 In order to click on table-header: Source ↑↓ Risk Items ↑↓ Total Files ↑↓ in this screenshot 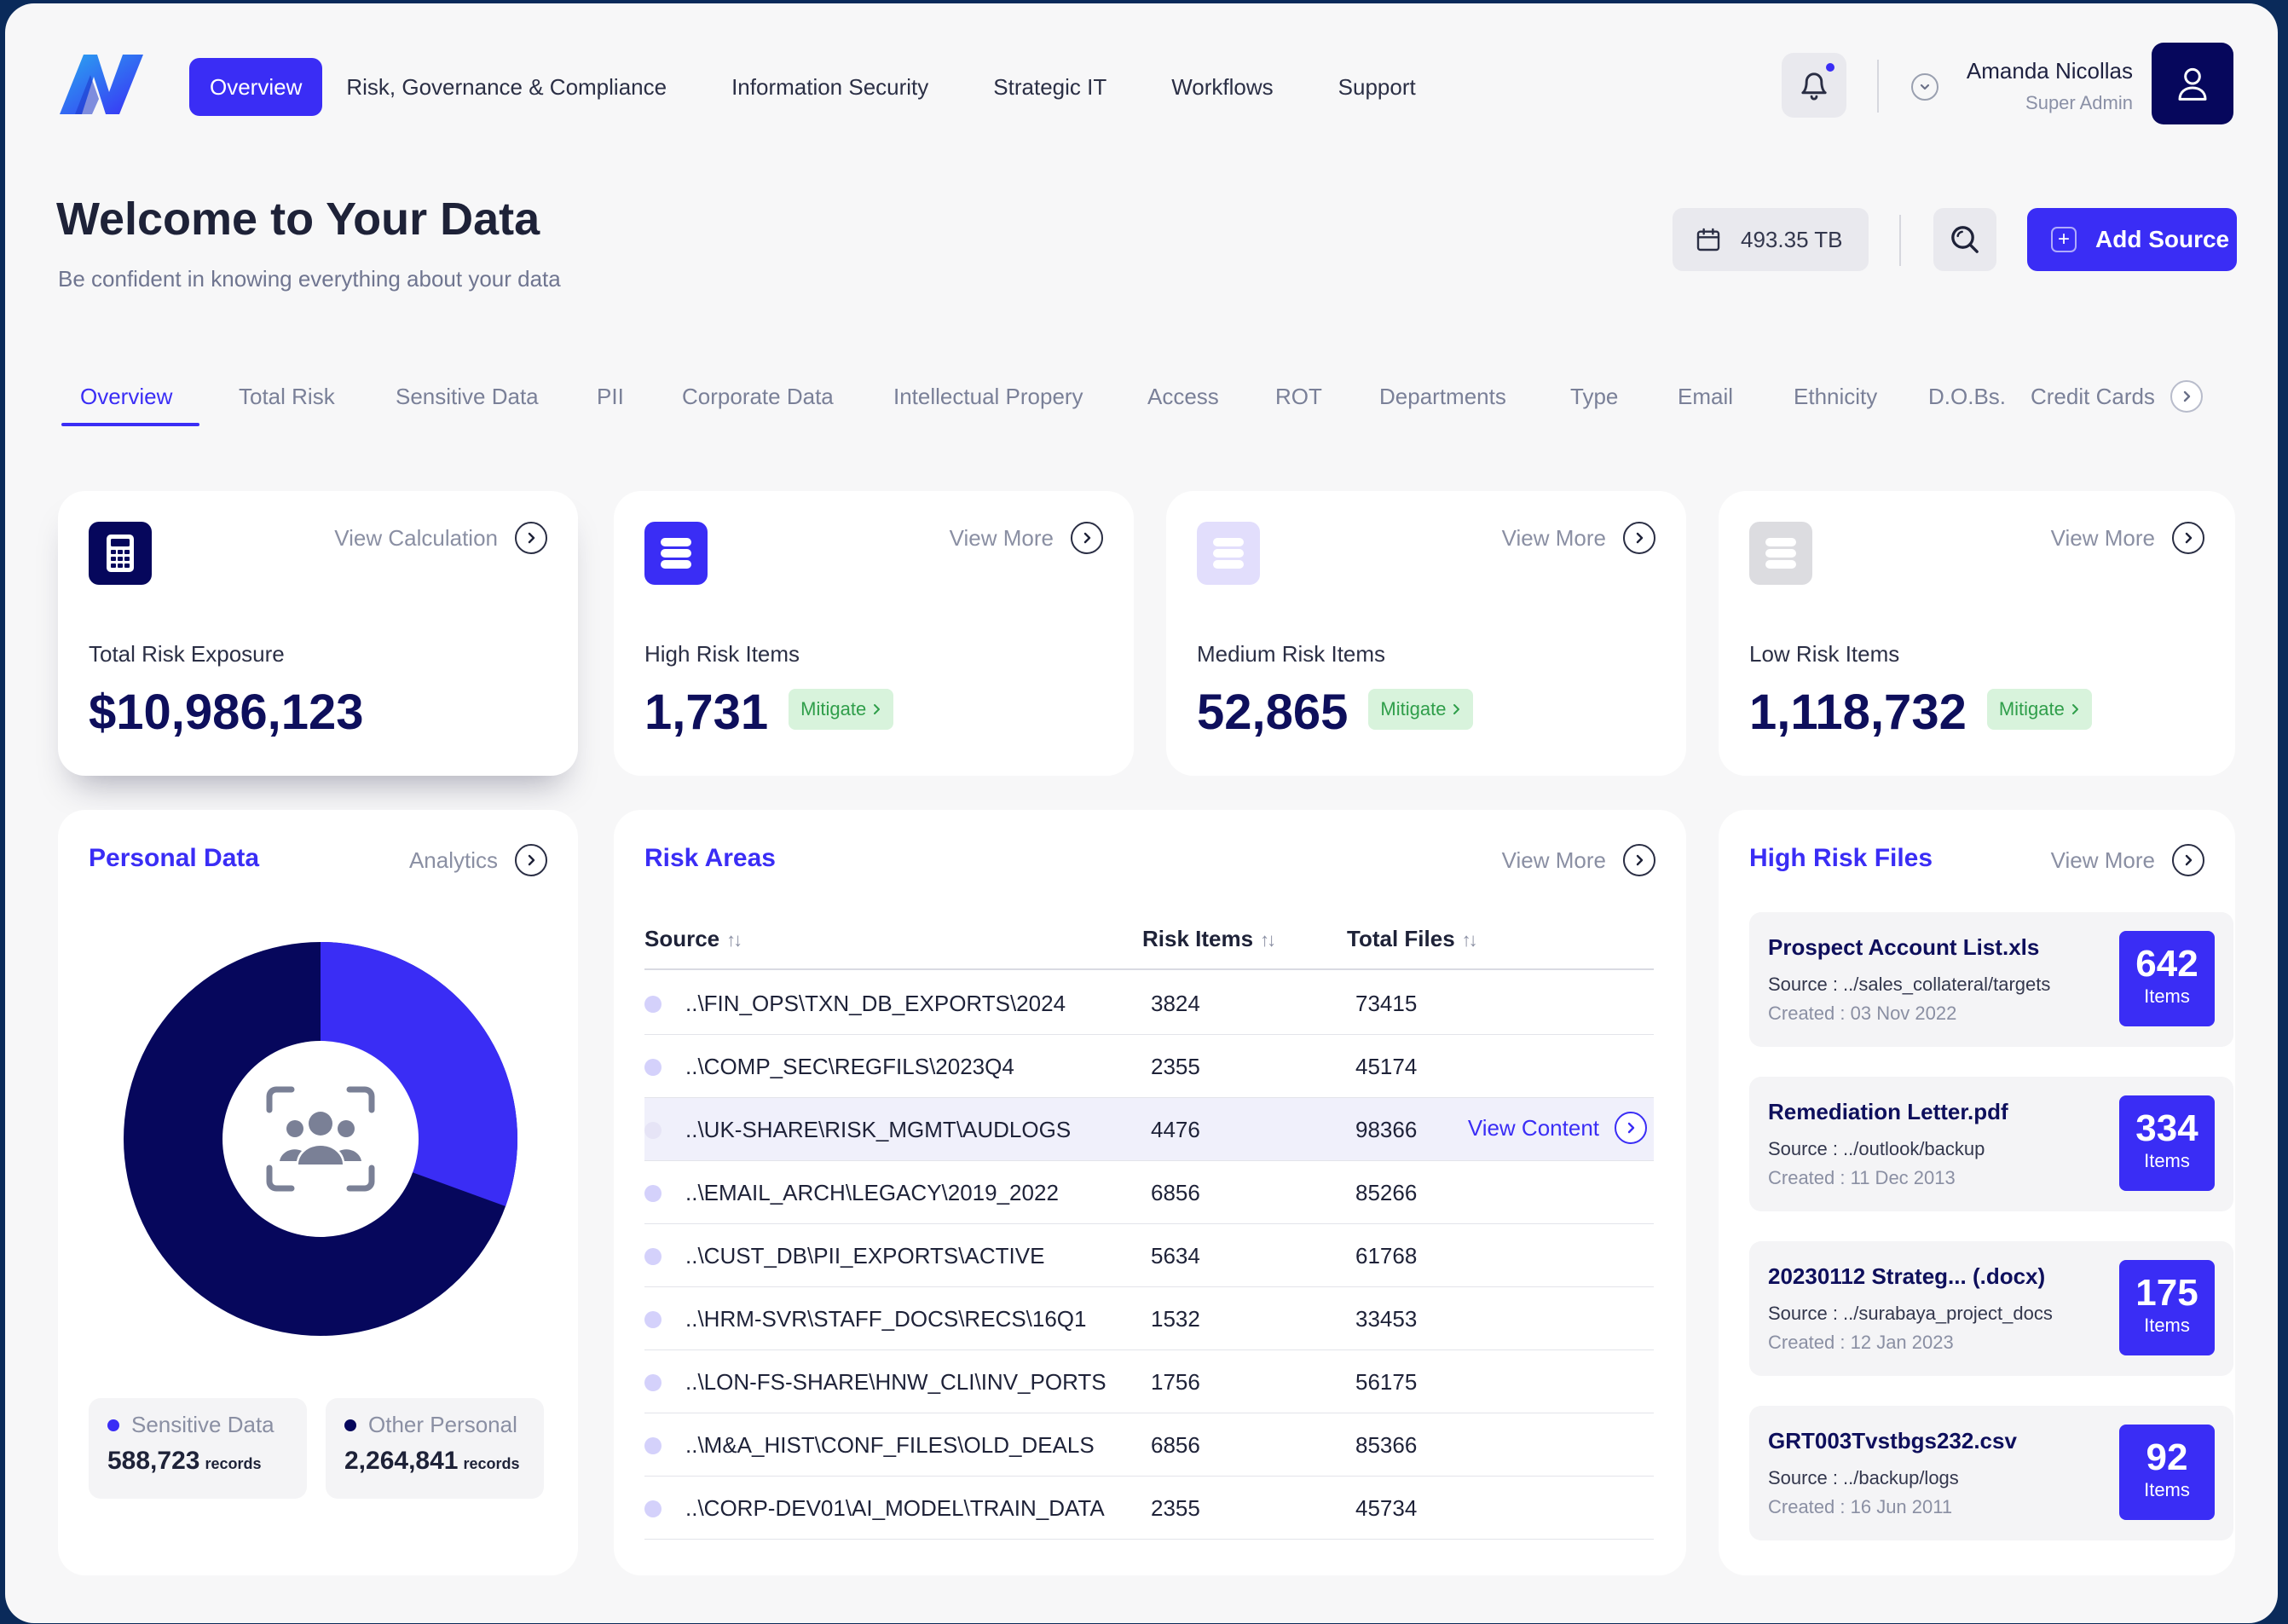, I will do `click(1149, 948)`.